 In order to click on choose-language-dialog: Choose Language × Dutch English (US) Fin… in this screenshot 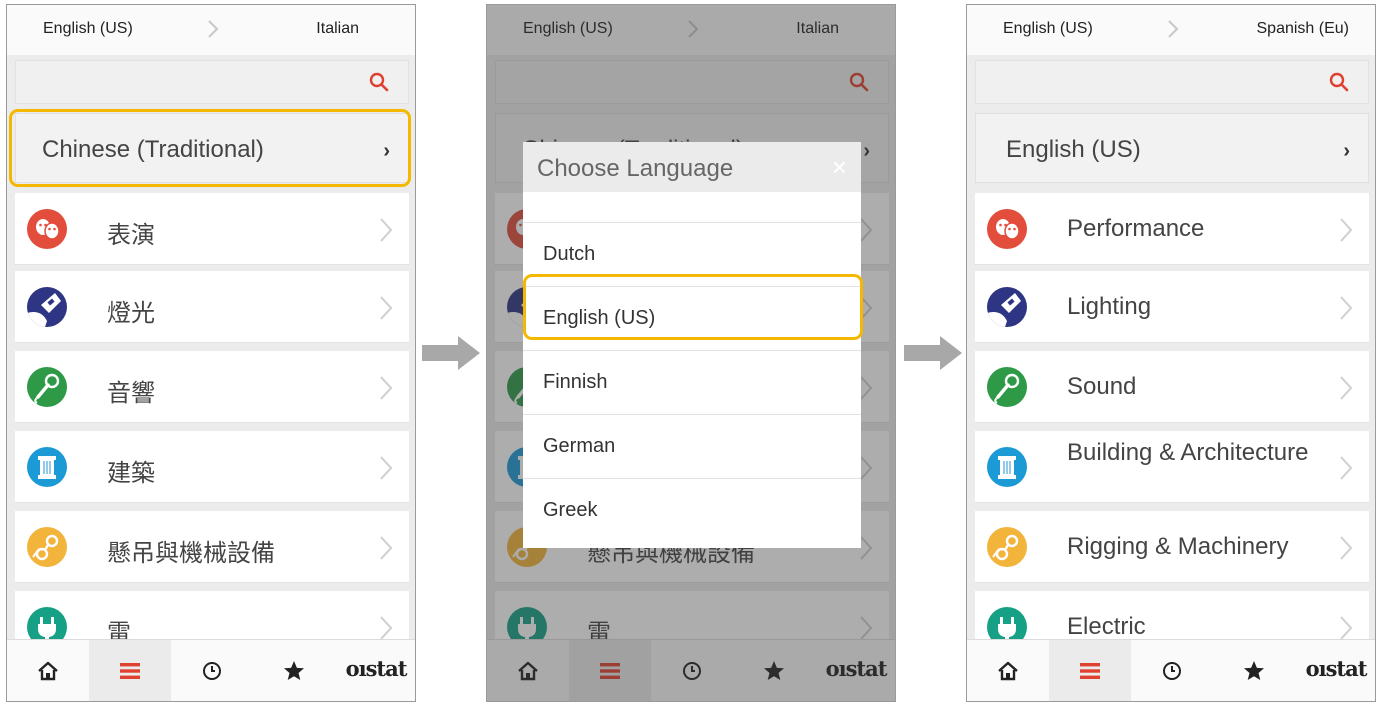, I will do `click(693, 345)`.